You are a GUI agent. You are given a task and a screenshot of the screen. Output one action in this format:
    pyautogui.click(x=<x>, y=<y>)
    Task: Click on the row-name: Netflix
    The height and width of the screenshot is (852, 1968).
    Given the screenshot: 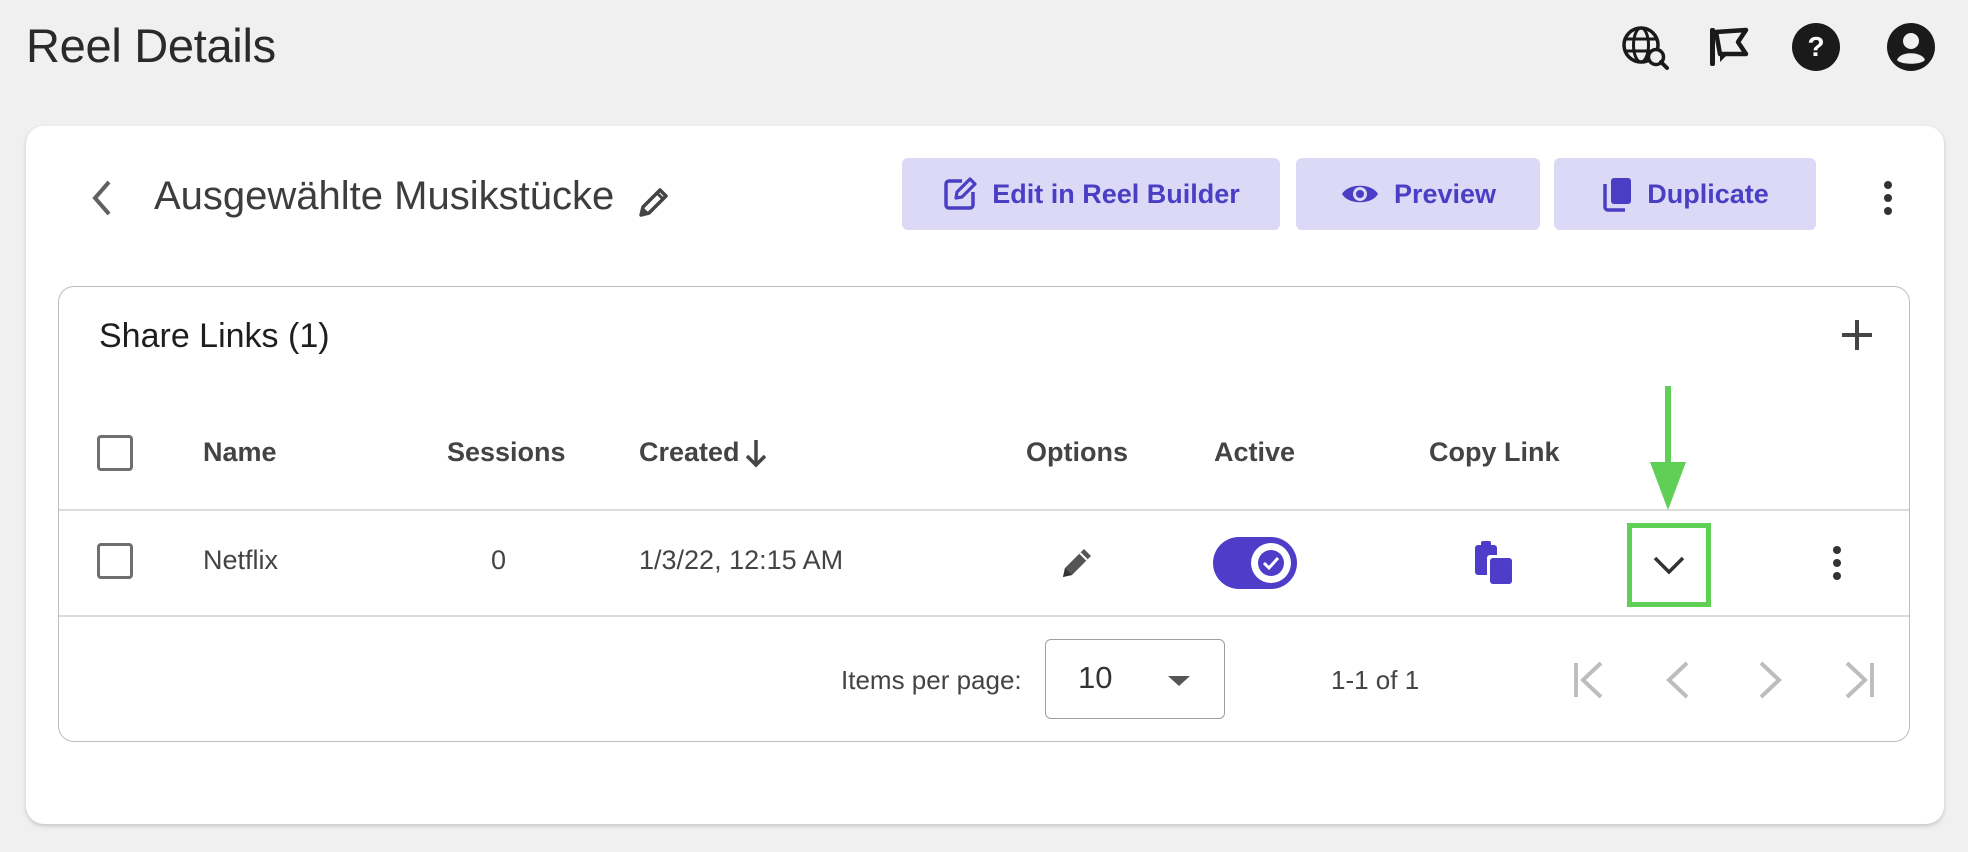 What is the action you would take?
    pyautogui.click(x=241, y=560)
    